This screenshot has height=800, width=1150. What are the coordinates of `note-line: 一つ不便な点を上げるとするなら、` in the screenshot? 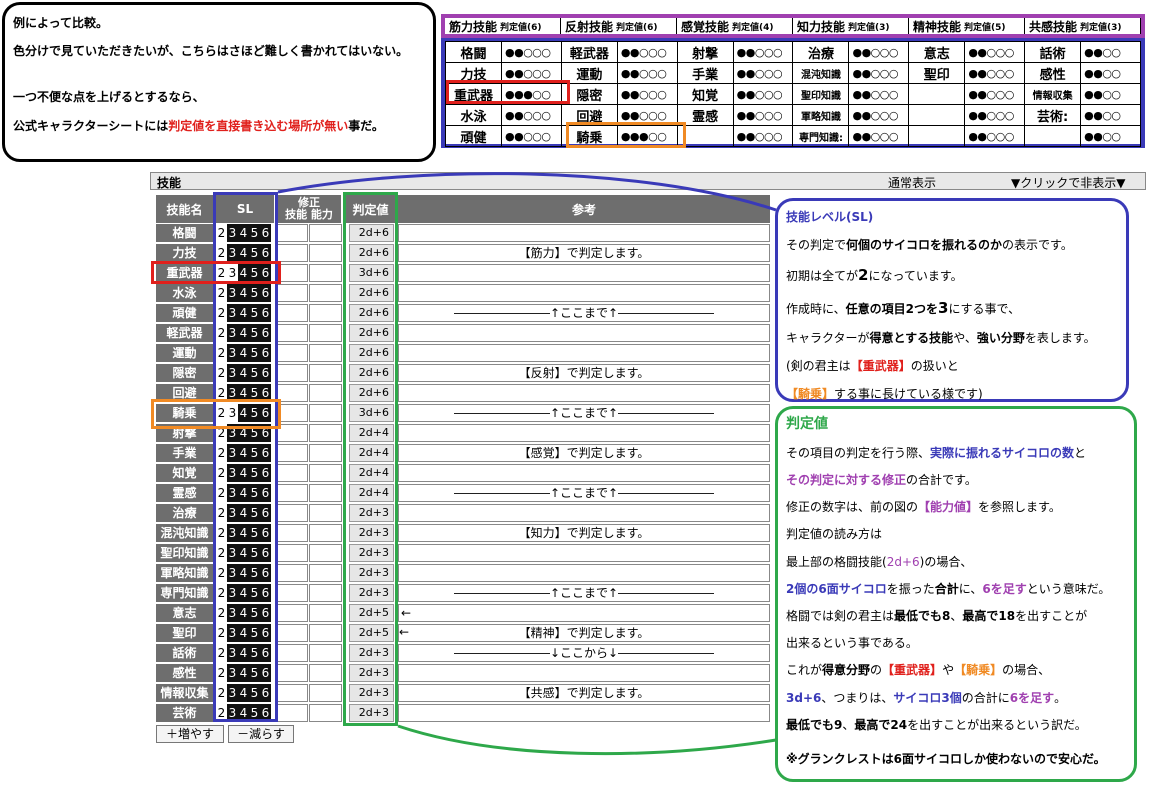 It's located at (109, 97).